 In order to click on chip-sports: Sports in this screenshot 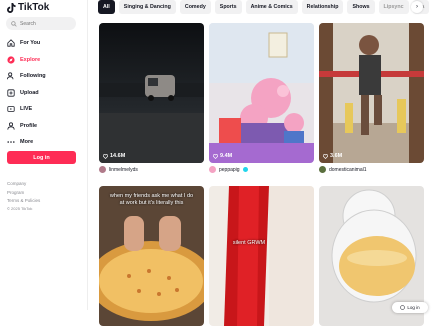, I will do `click(228, 7)`.